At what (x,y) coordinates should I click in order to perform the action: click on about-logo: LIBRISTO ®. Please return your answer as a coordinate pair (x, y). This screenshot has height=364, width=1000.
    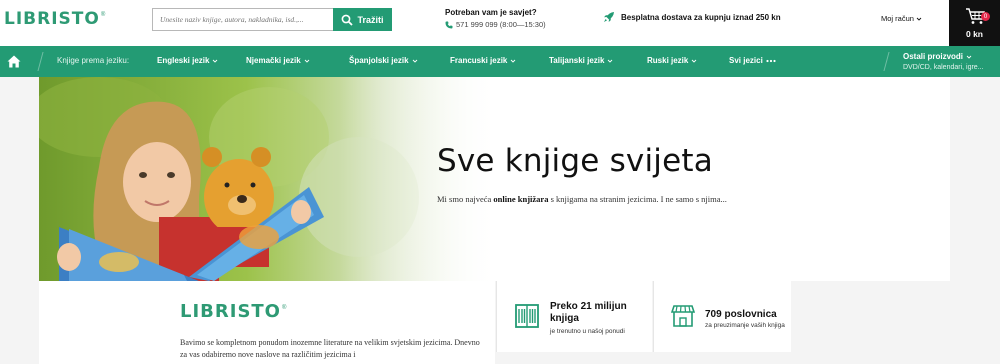
    Looking at the image, I should click on (233, 311).